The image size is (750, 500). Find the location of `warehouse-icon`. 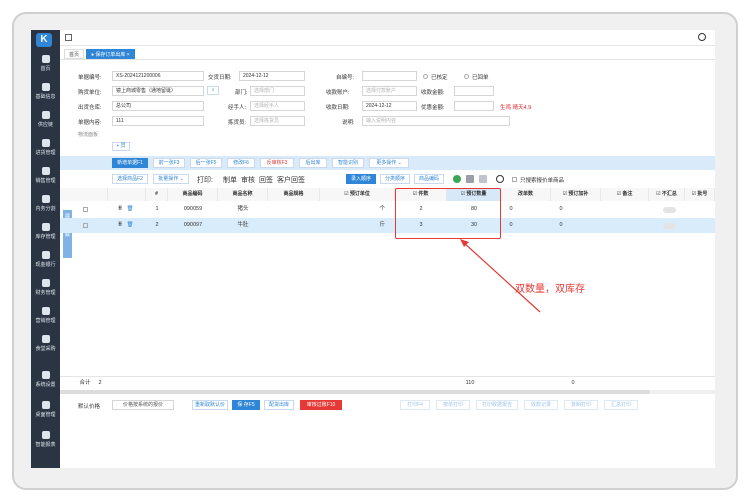

warehouse-icon is located at coordinates (45, 227).